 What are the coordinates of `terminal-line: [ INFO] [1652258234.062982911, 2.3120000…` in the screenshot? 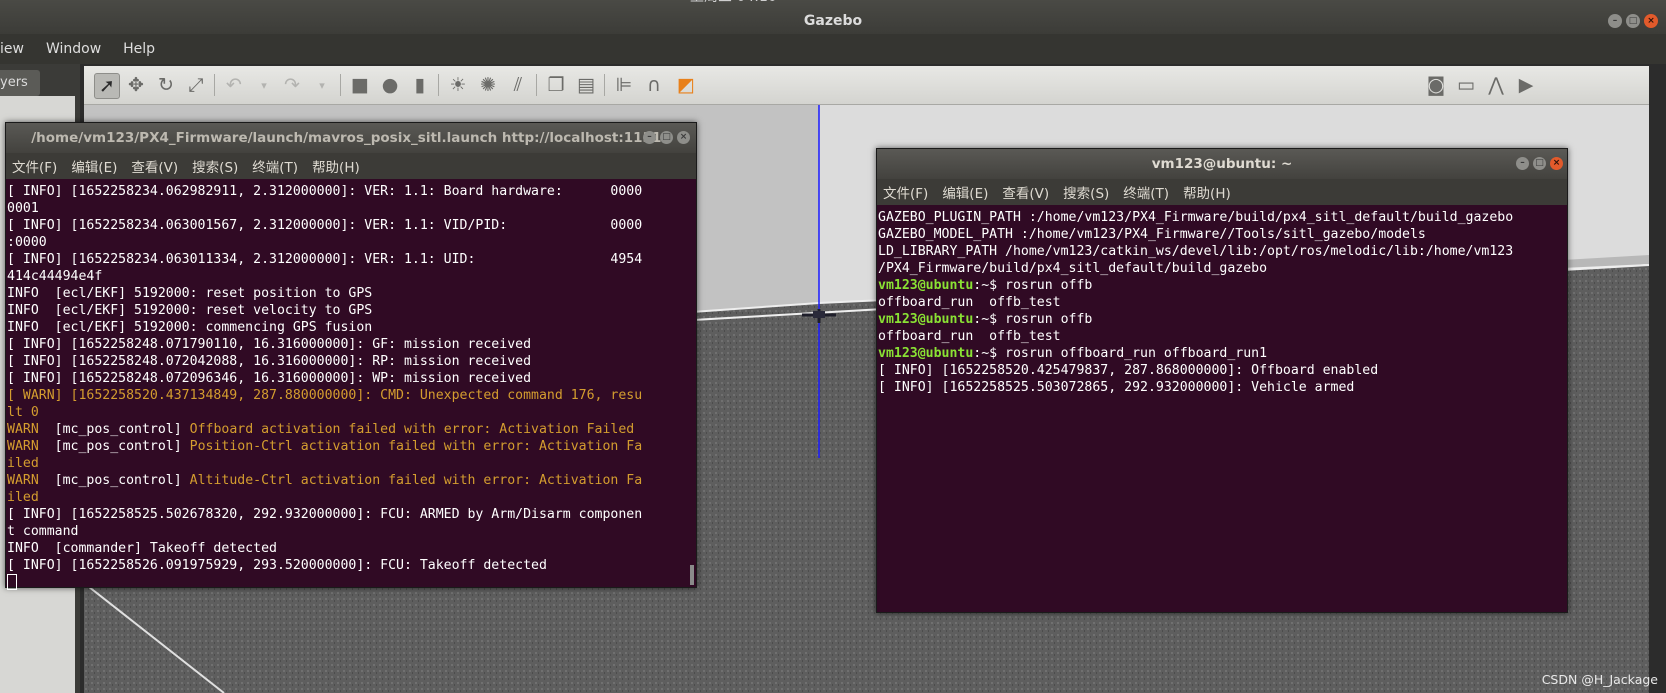 It's located at (351, 191).